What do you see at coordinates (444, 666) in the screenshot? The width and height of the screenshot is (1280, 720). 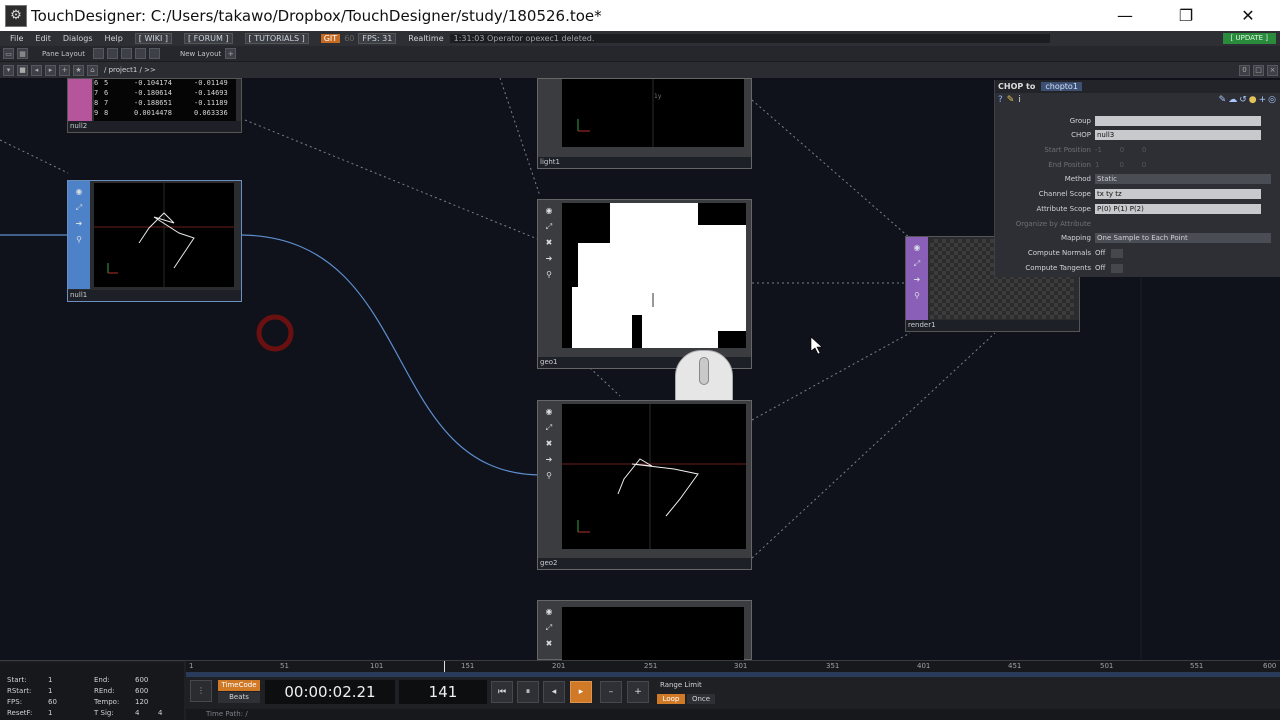 I see `playhead` at bounding box center [444, 666].